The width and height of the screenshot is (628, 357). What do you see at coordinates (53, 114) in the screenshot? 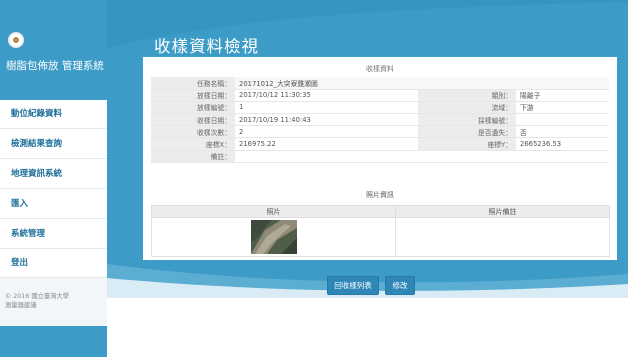
I see `sidebar-item-location-records: 動位紀錄資料` at bounding box center [53, 114].